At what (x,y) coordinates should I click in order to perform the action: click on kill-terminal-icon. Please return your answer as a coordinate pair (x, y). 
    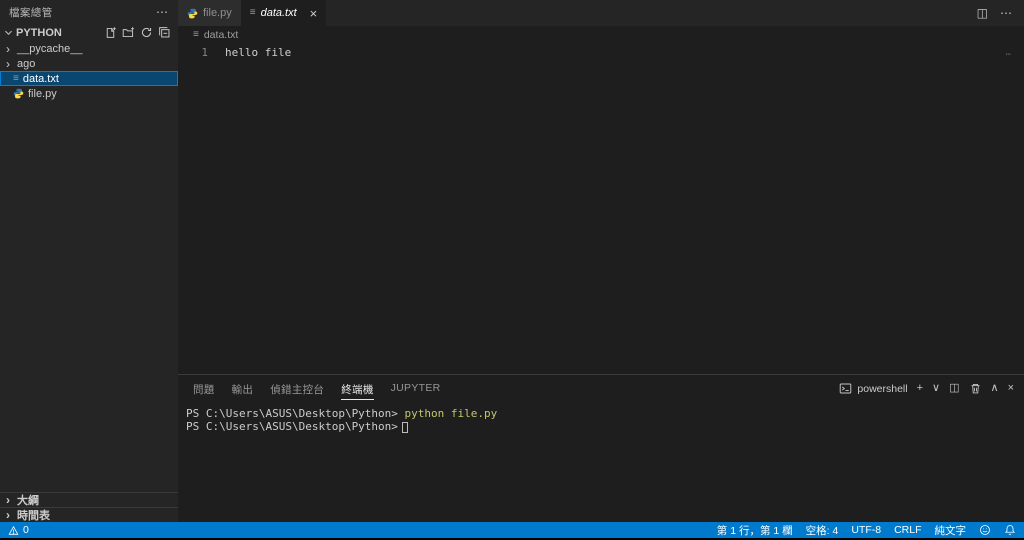
    Looking at the image, I should click on (975, 388).